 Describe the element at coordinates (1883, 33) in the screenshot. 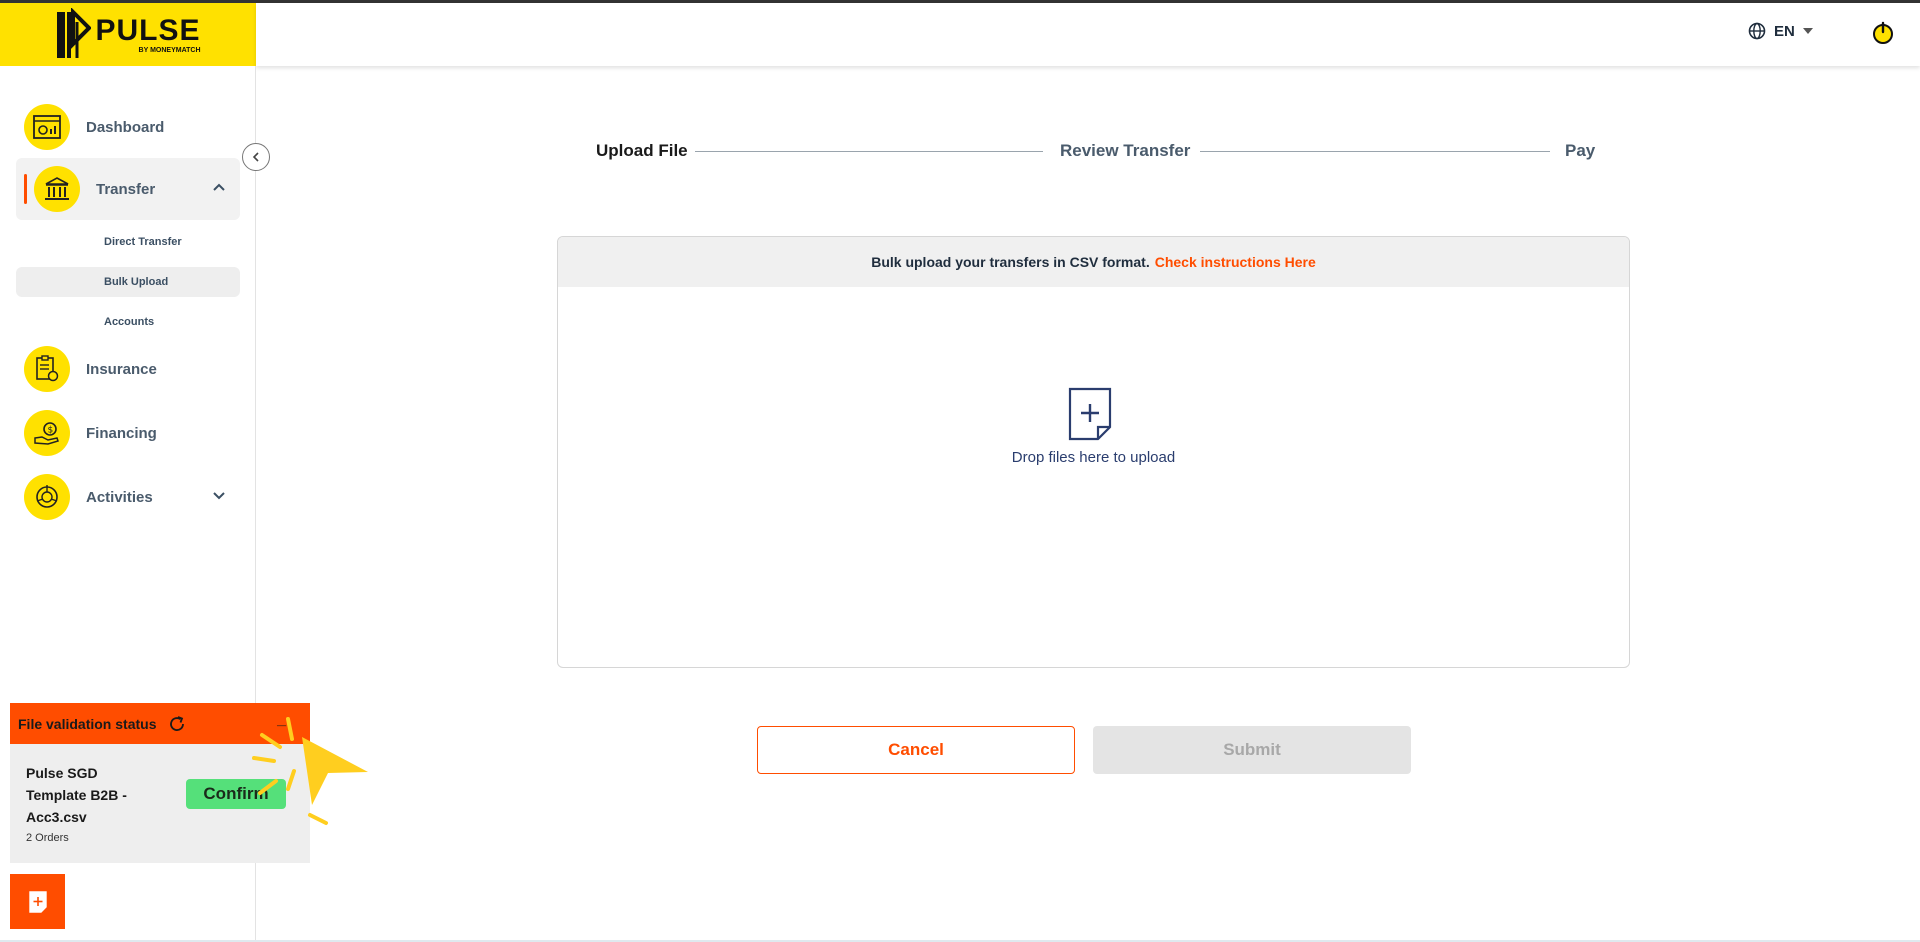

I see `power-icon` at that location.